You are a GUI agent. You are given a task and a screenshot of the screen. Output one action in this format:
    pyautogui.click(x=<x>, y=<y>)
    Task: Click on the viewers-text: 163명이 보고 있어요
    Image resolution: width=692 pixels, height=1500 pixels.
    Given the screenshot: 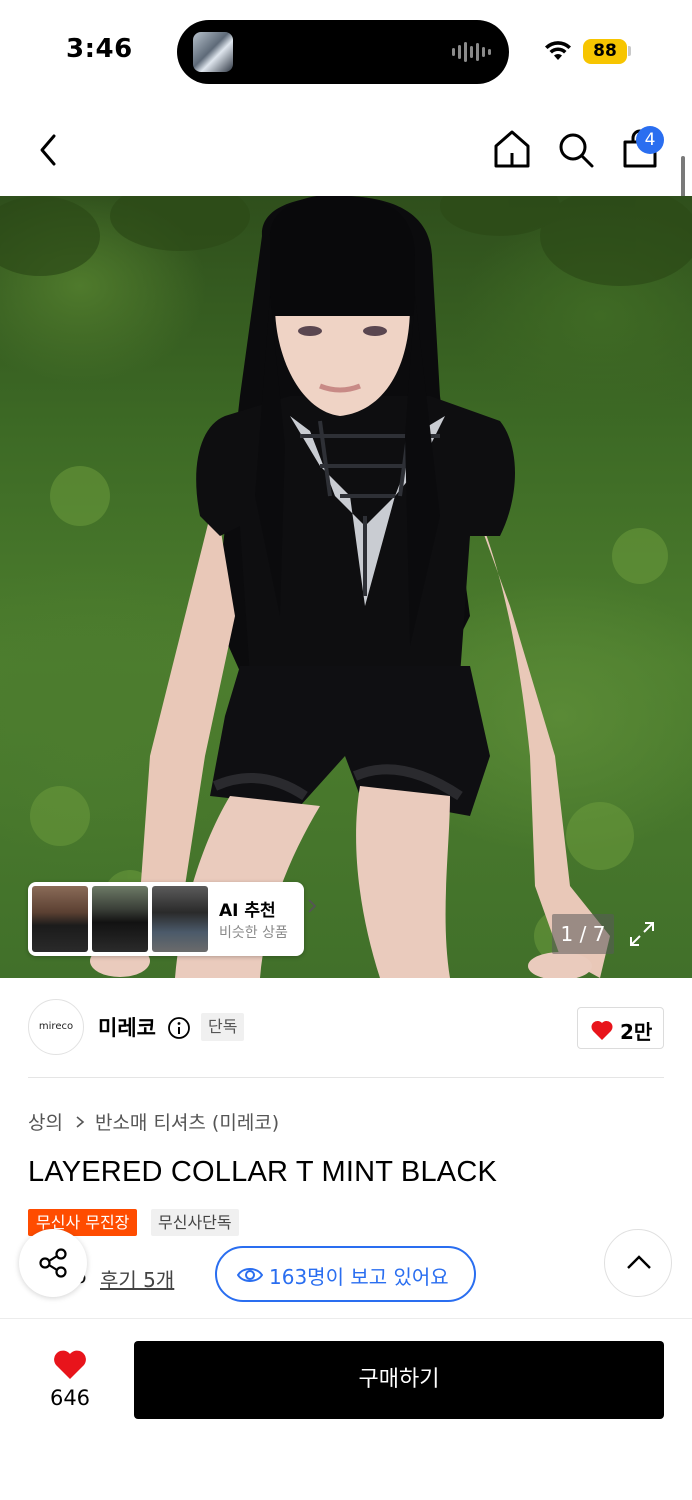 What is the action you would take?
    pyautogui.click(x=359, y=1277)
    